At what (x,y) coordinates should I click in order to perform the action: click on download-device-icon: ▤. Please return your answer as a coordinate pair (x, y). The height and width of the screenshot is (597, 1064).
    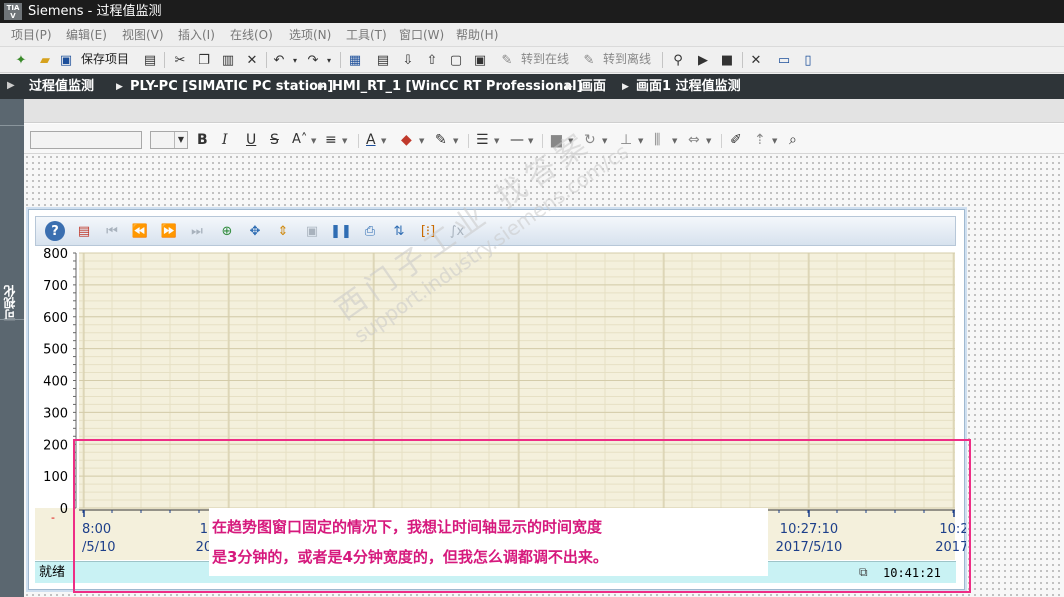
    Looking at the image, I should click on (383, 60).